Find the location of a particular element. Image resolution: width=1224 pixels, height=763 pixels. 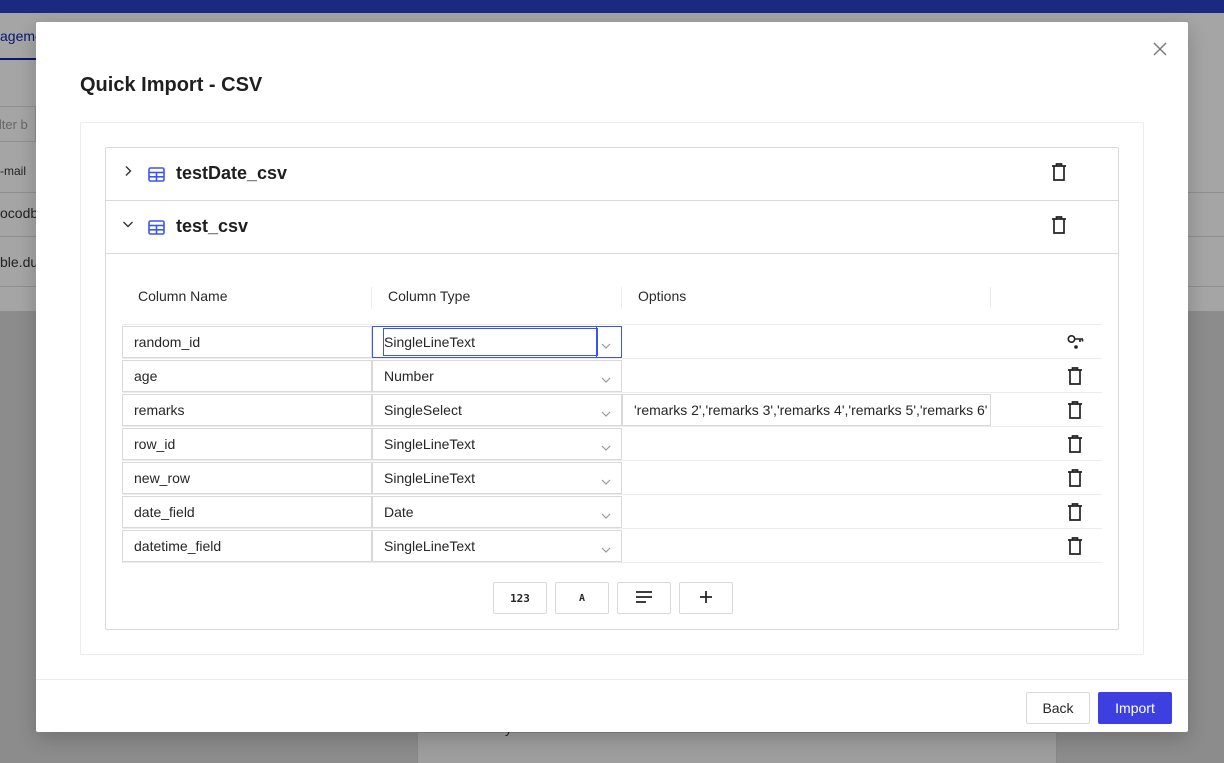

column-name-input: date_field is located at coordinates (247, 512).